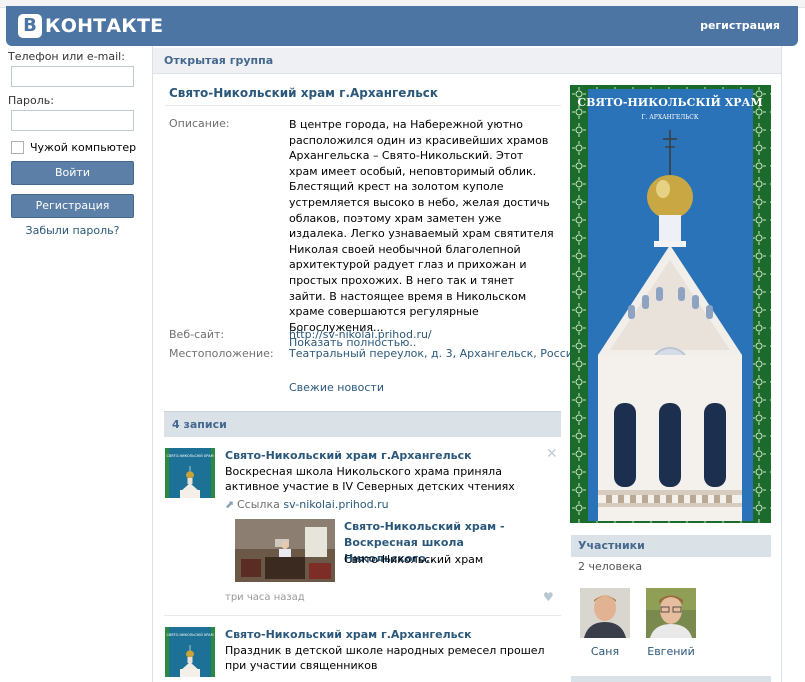 This screenshot has width=805, height=682. I want to click on classroom-photo, so click(285, 550).